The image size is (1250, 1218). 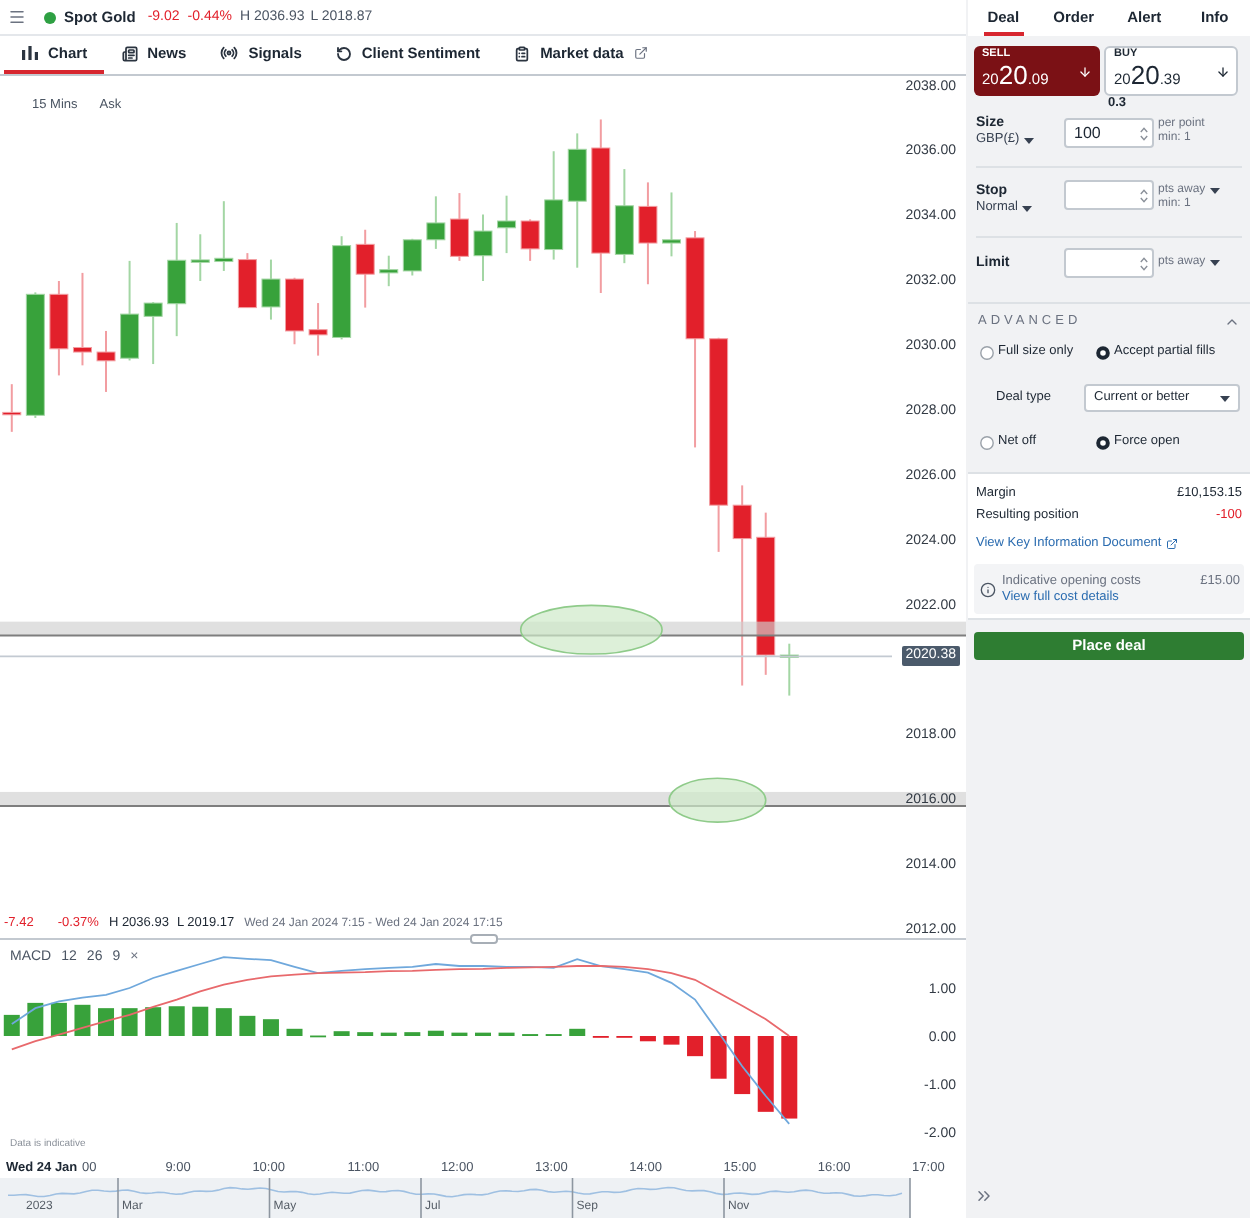 What do you see at coordinates (988, 589) in the screenshot?
I see `info-icon` at bounding box center [988, 589].